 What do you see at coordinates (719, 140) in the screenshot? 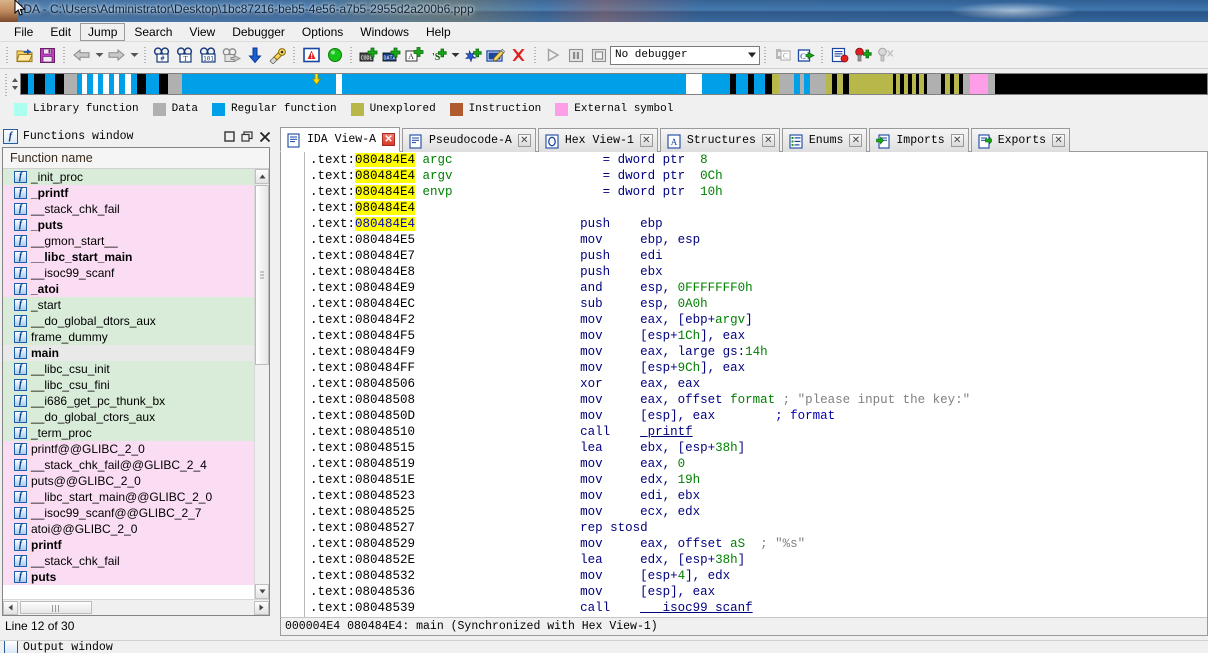
I see `tab-structures: A Structures ✕` at bounding box center [719, 140].